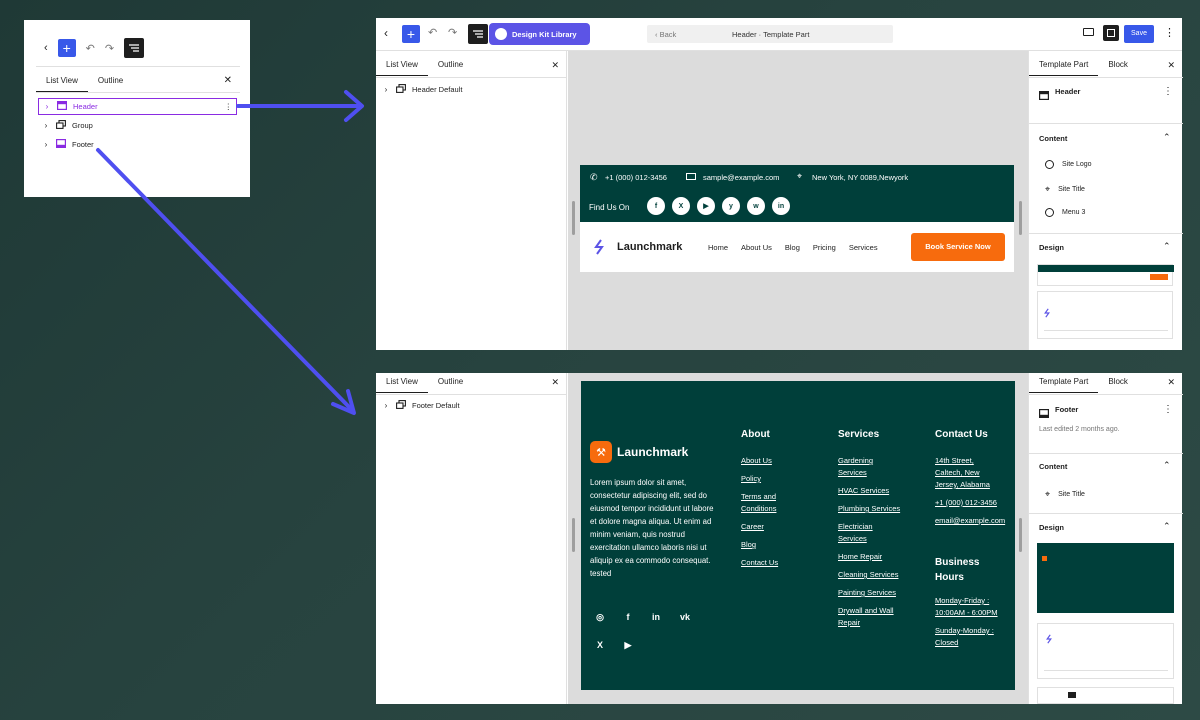  What do you see at coordinates (649, 247) in the screenshot?
I see `brand-name: Launchmark` at bounding box center [649, 247].